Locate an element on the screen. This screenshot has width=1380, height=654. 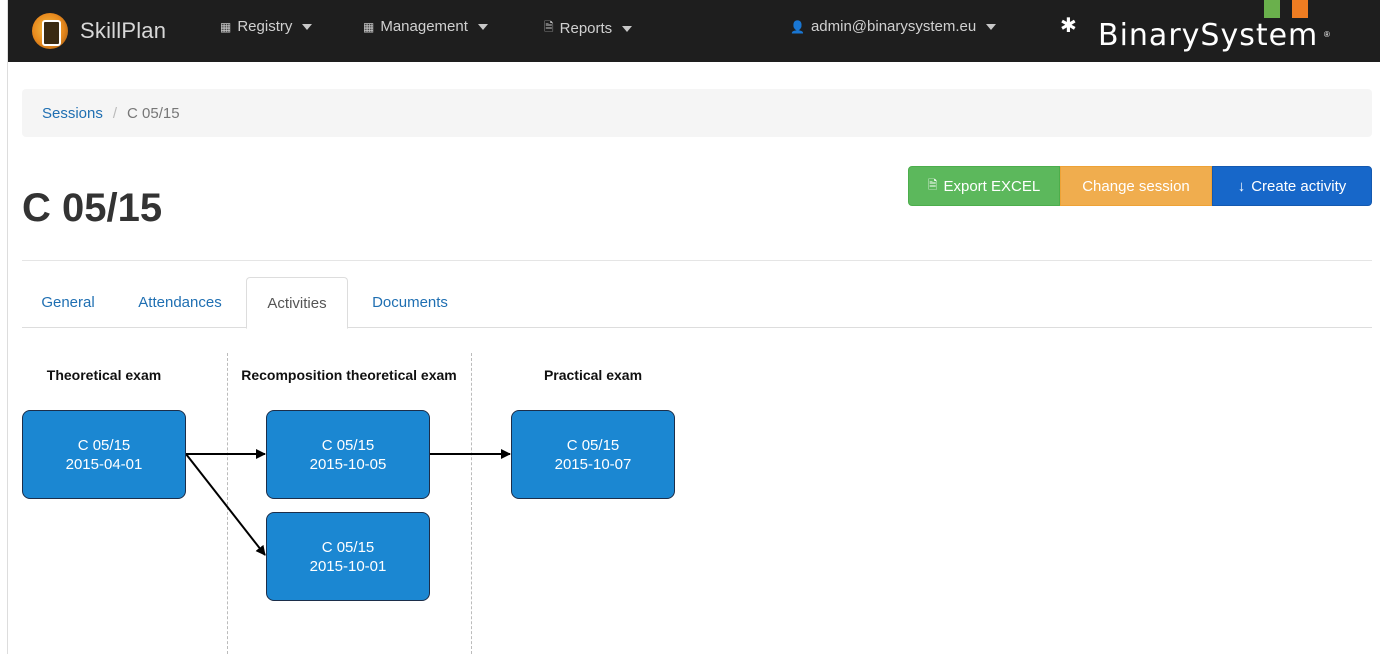
create-activity-button: ↓ Create activity is located at coordinates (1292, 186).